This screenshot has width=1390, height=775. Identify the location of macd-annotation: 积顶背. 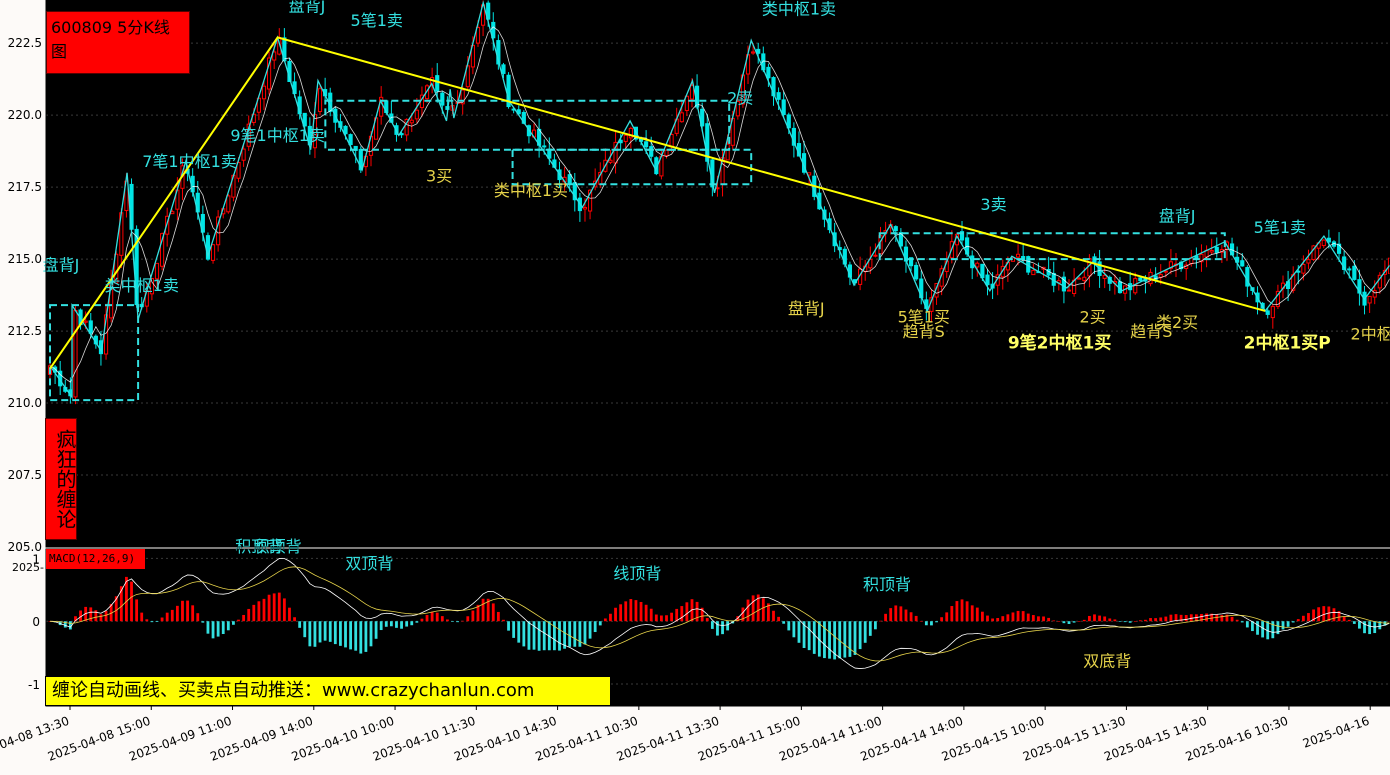
(887, 584).